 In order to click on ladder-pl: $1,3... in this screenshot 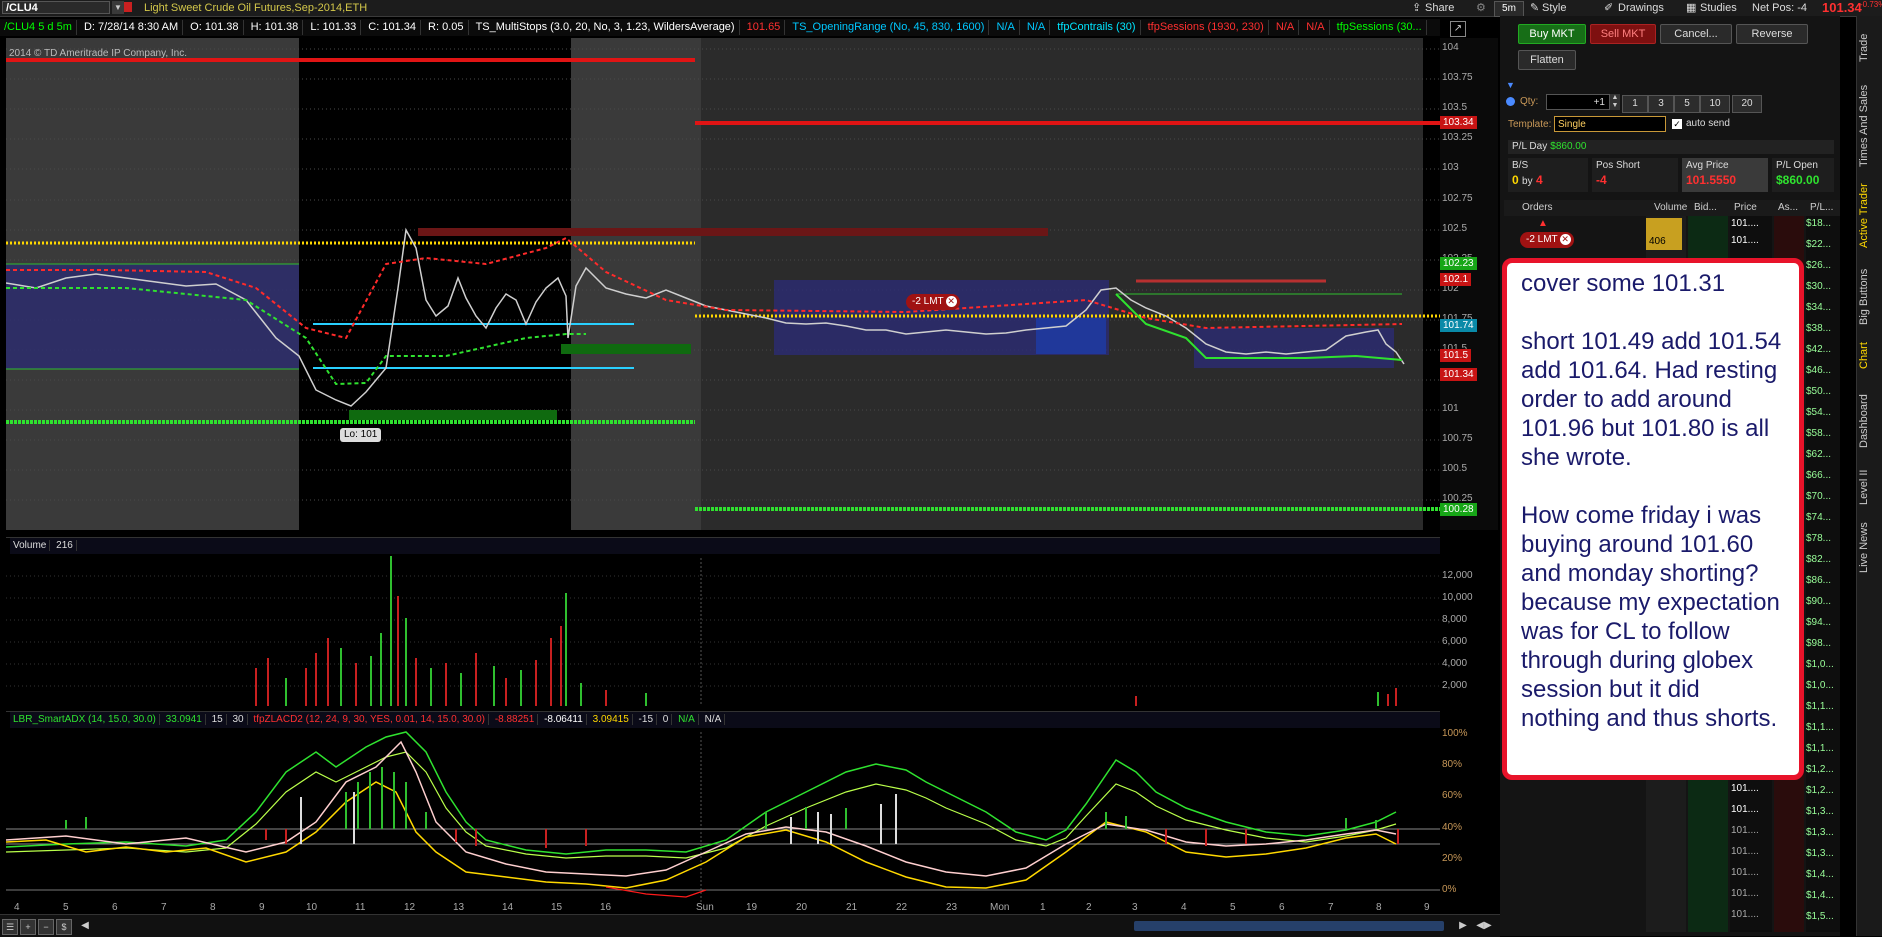, I will do `click(1820, 853)`.